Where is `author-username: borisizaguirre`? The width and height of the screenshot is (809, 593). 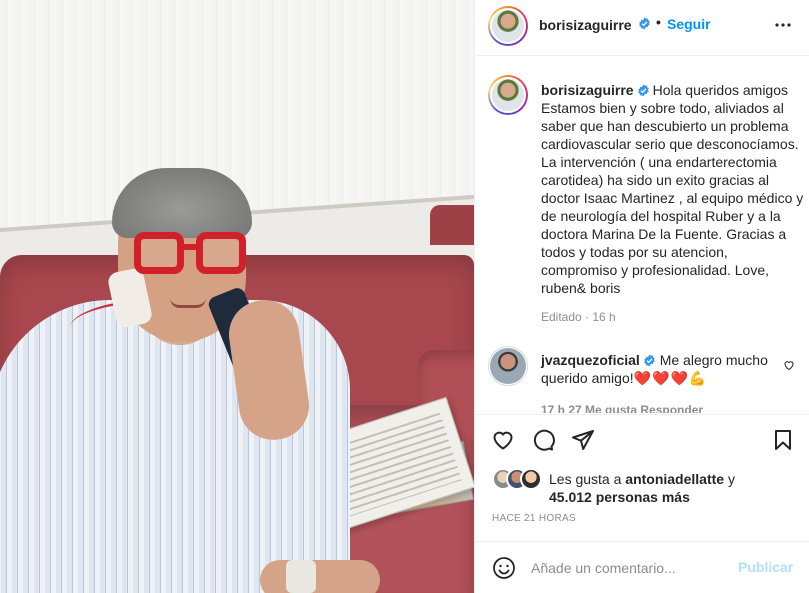
author-username: borisizaguirre is located at coordinates (585, 25).